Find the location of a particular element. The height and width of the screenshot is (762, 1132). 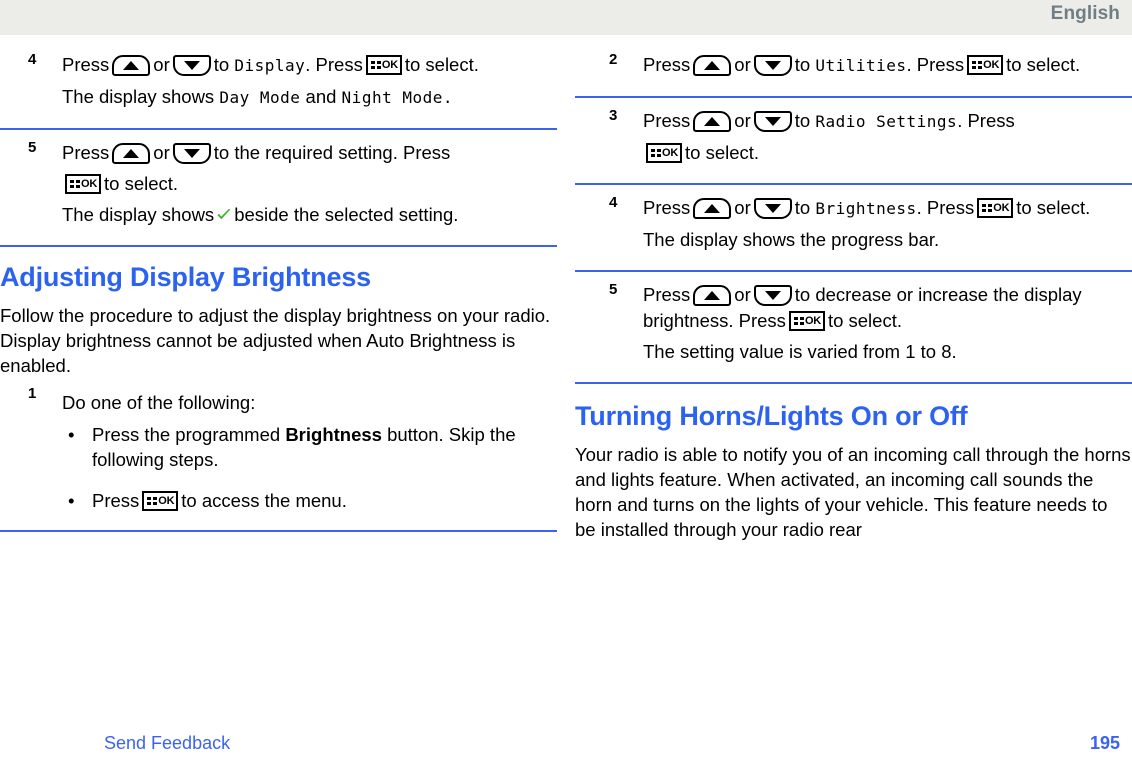

send-feedback-link: Send Feedback is located at coordinates (167, 743).